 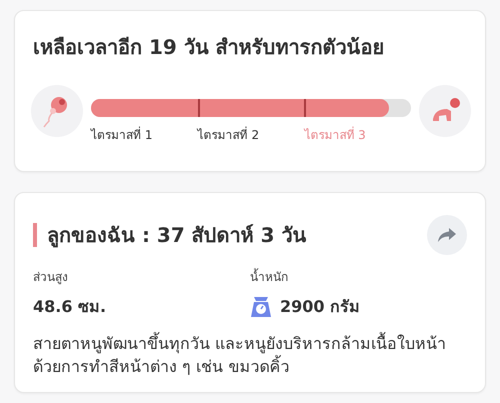 What do you see at coordinates (229, 135) in the screenshot?
I see `trimester-label: ไตรมาสที่ 2` at bounding box center [229, 135].